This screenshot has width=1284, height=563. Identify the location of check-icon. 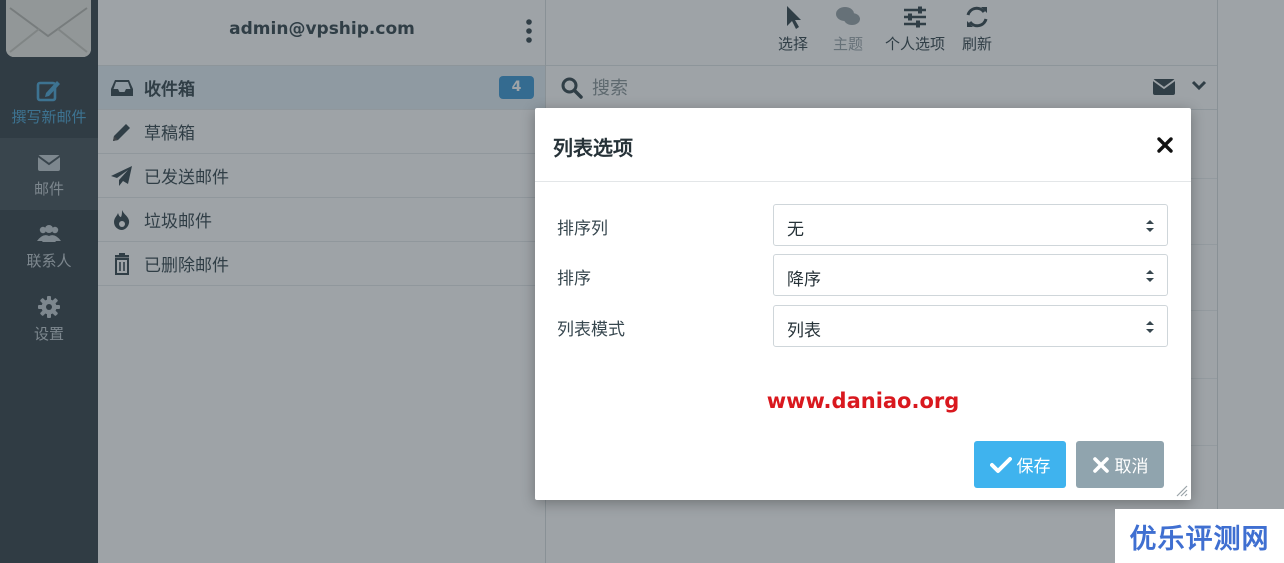
(1000, 464).